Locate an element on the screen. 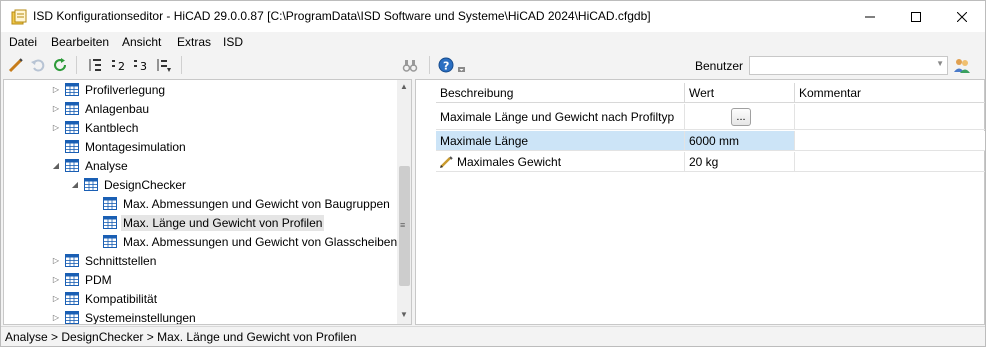 The height and width of the screenshot is (347, 986). tree-item: ▷ PDM is located at coordinates (82, 279).